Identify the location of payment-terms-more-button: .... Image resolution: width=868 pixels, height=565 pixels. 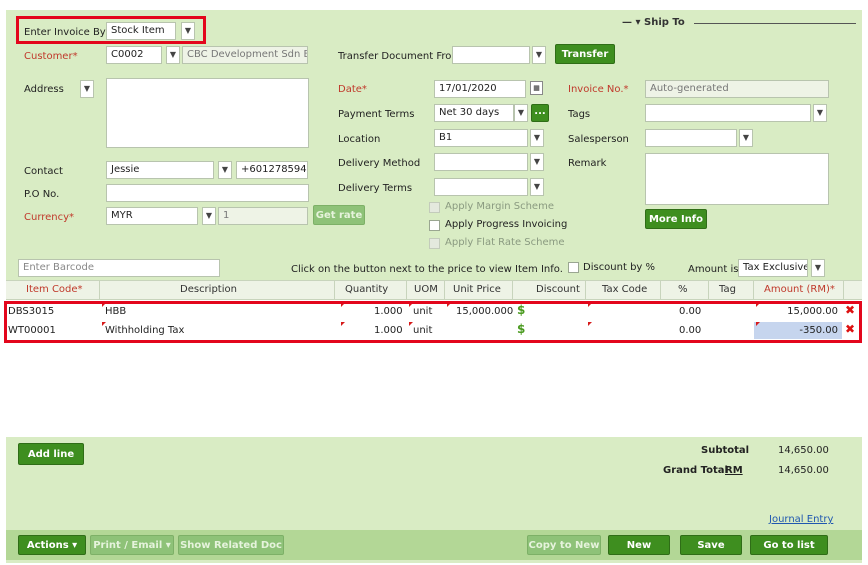
(540, 113).